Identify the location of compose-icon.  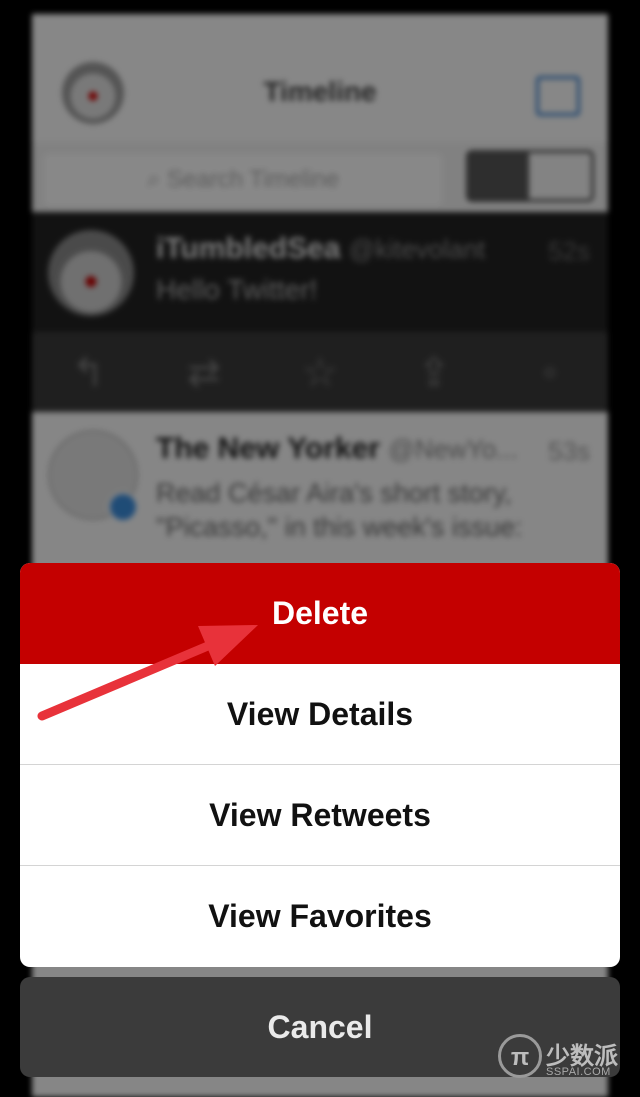
(558, 96).